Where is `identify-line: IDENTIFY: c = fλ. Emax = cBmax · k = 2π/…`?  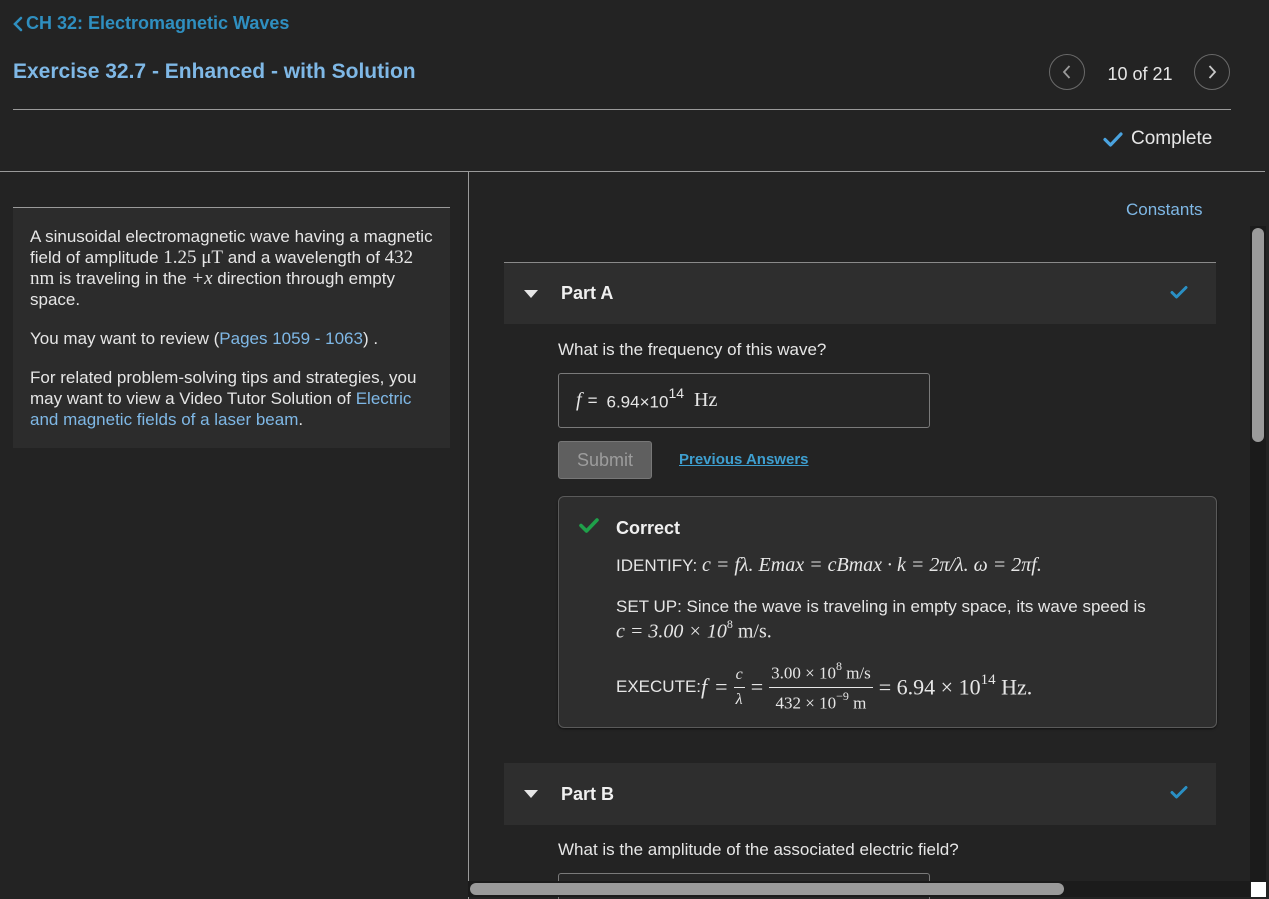 identify-line: IDENTIFY: c = fλ. Emax = cBmax · k = 2π/… is located at coordinates (829, 565).